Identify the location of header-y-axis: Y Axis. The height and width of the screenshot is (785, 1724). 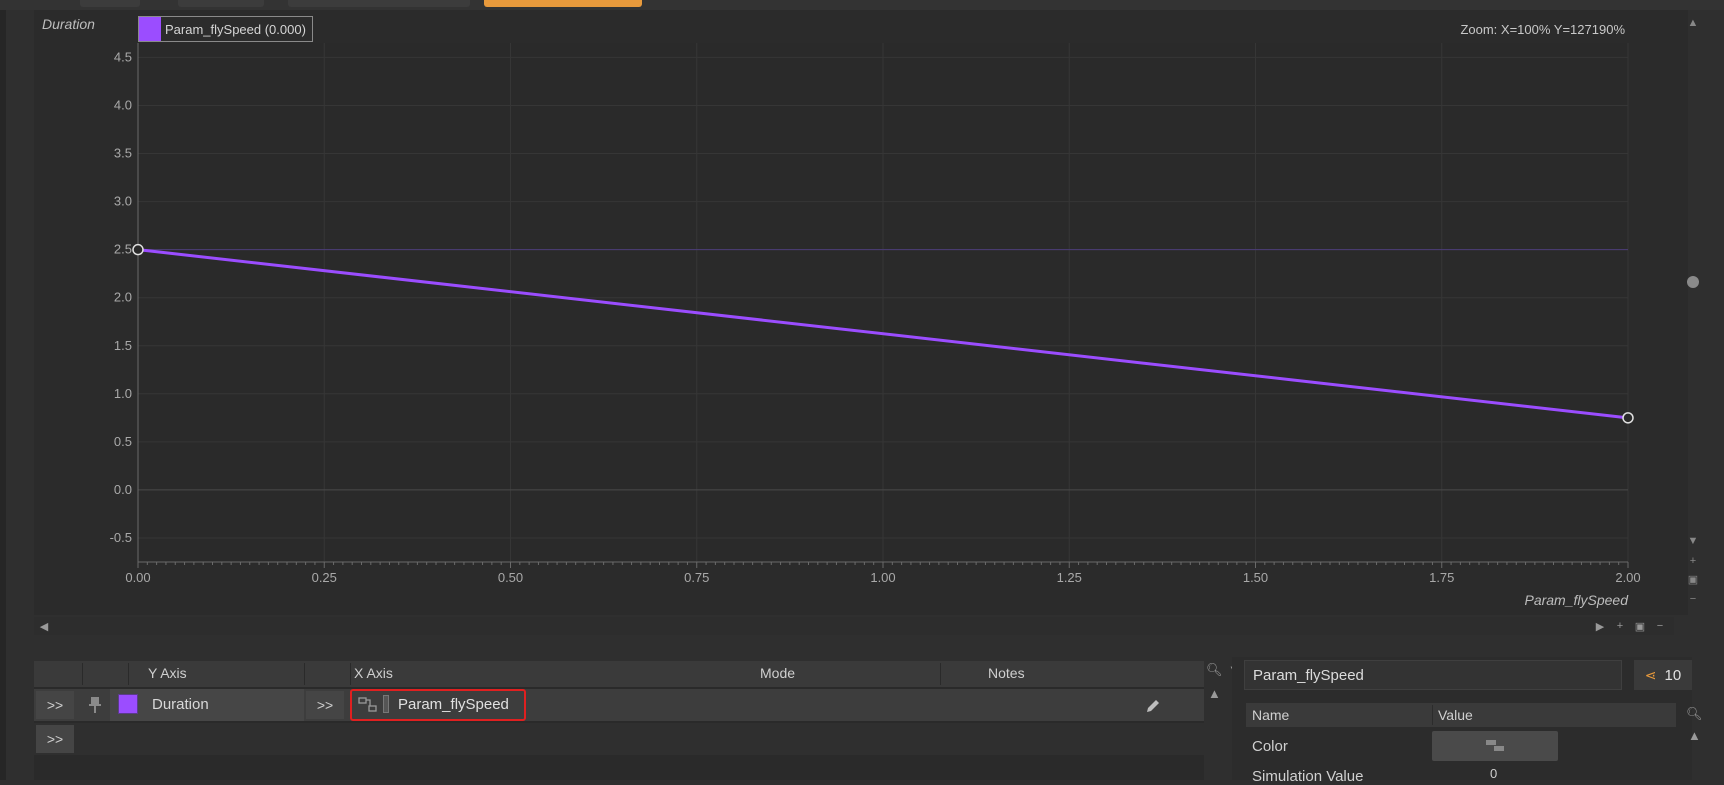
(167, 673).